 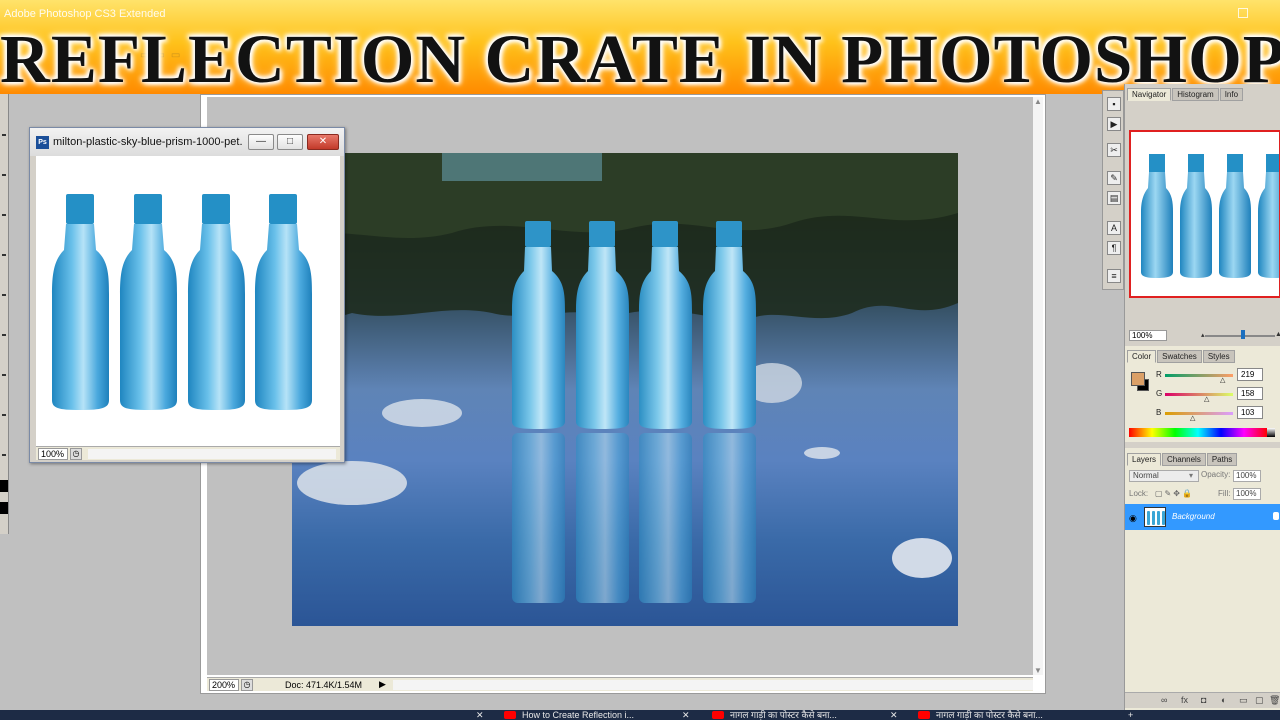 What do you see at coordinates (1274, 700) in the screenshot?
I see `delete-layer-icon: 🗑` at bounding box center [1274, 700].